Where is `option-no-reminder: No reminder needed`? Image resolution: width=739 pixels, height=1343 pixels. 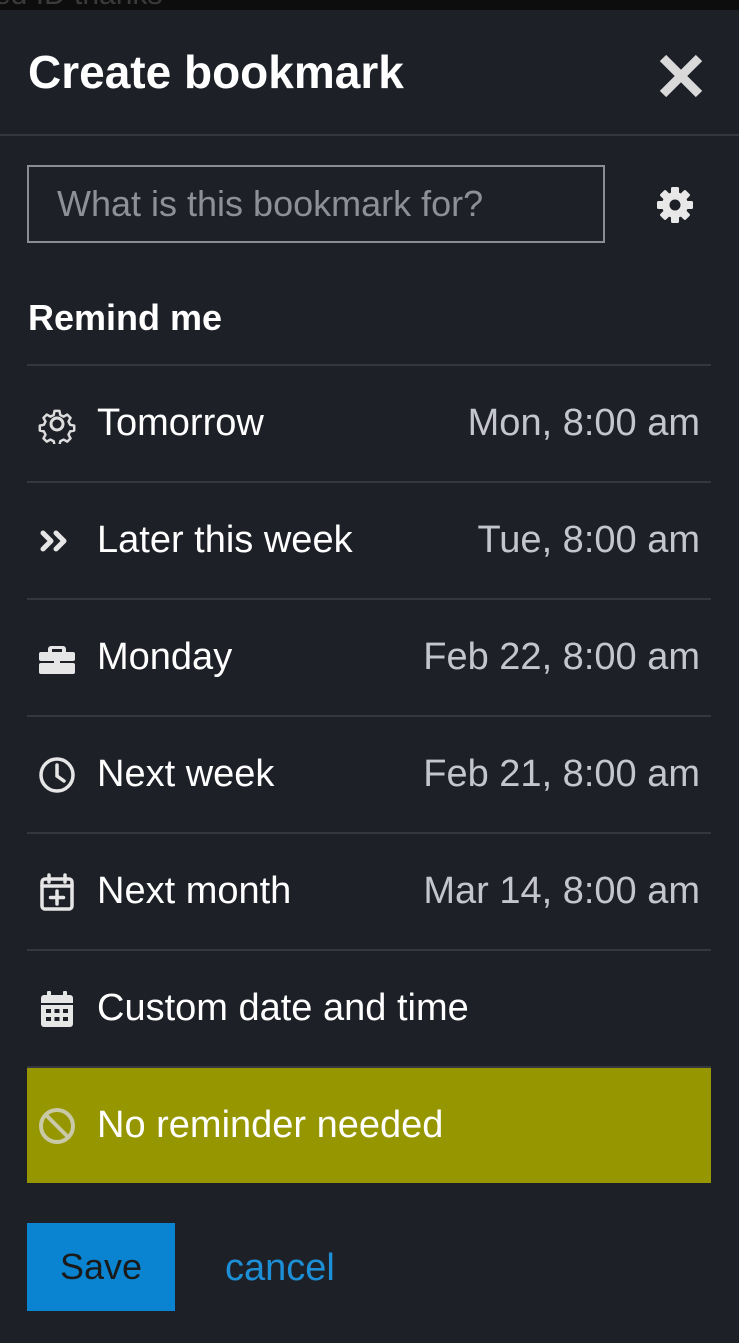
option-no-reminder: No reminder needed is located at coordinates (369, 1124).